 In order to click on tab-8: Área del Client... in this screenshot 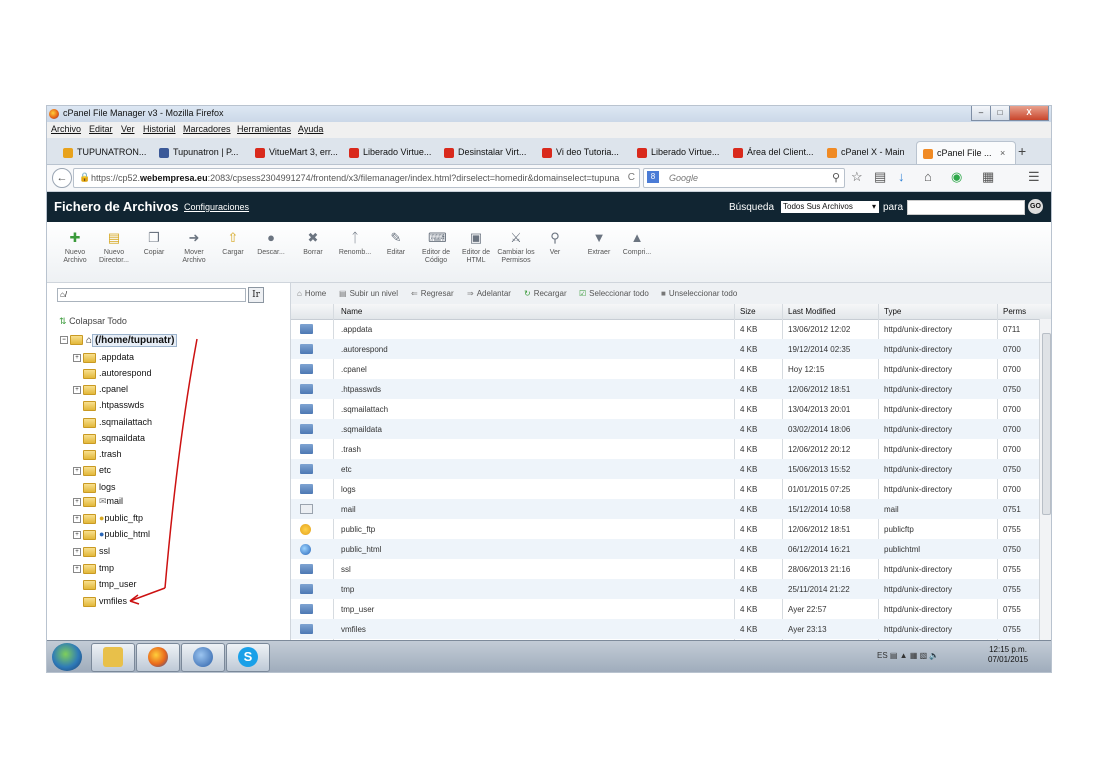, I will do `click(776, 152)`.